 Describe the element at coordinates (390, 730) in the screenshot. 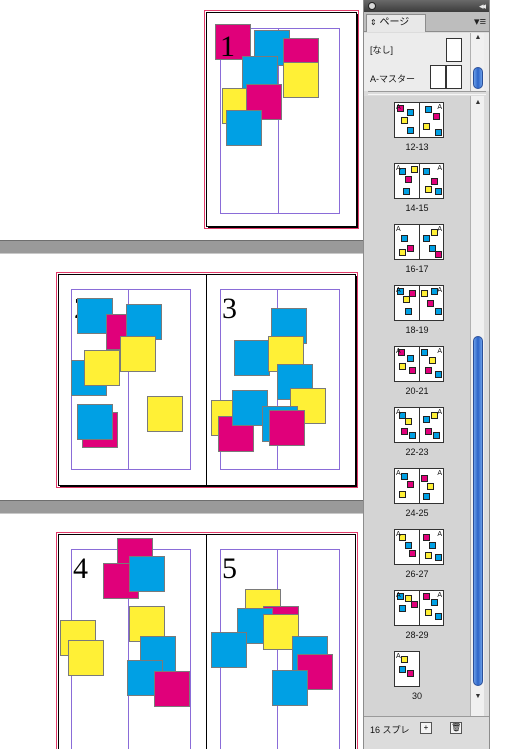

I see `spread-count-label: 16 スプレ` at that location.